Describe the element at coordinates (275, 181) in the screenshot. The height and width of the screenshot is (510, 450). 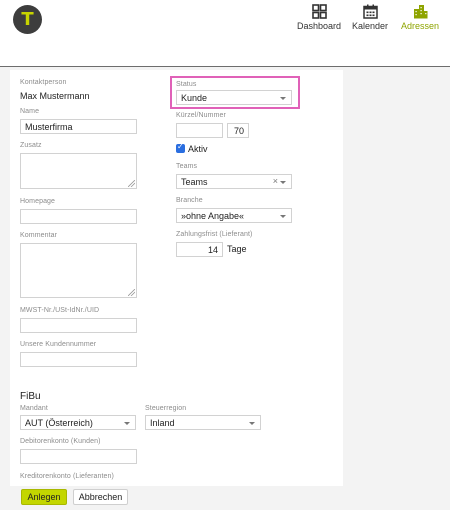
I see `clear-icon: ×` at that location.